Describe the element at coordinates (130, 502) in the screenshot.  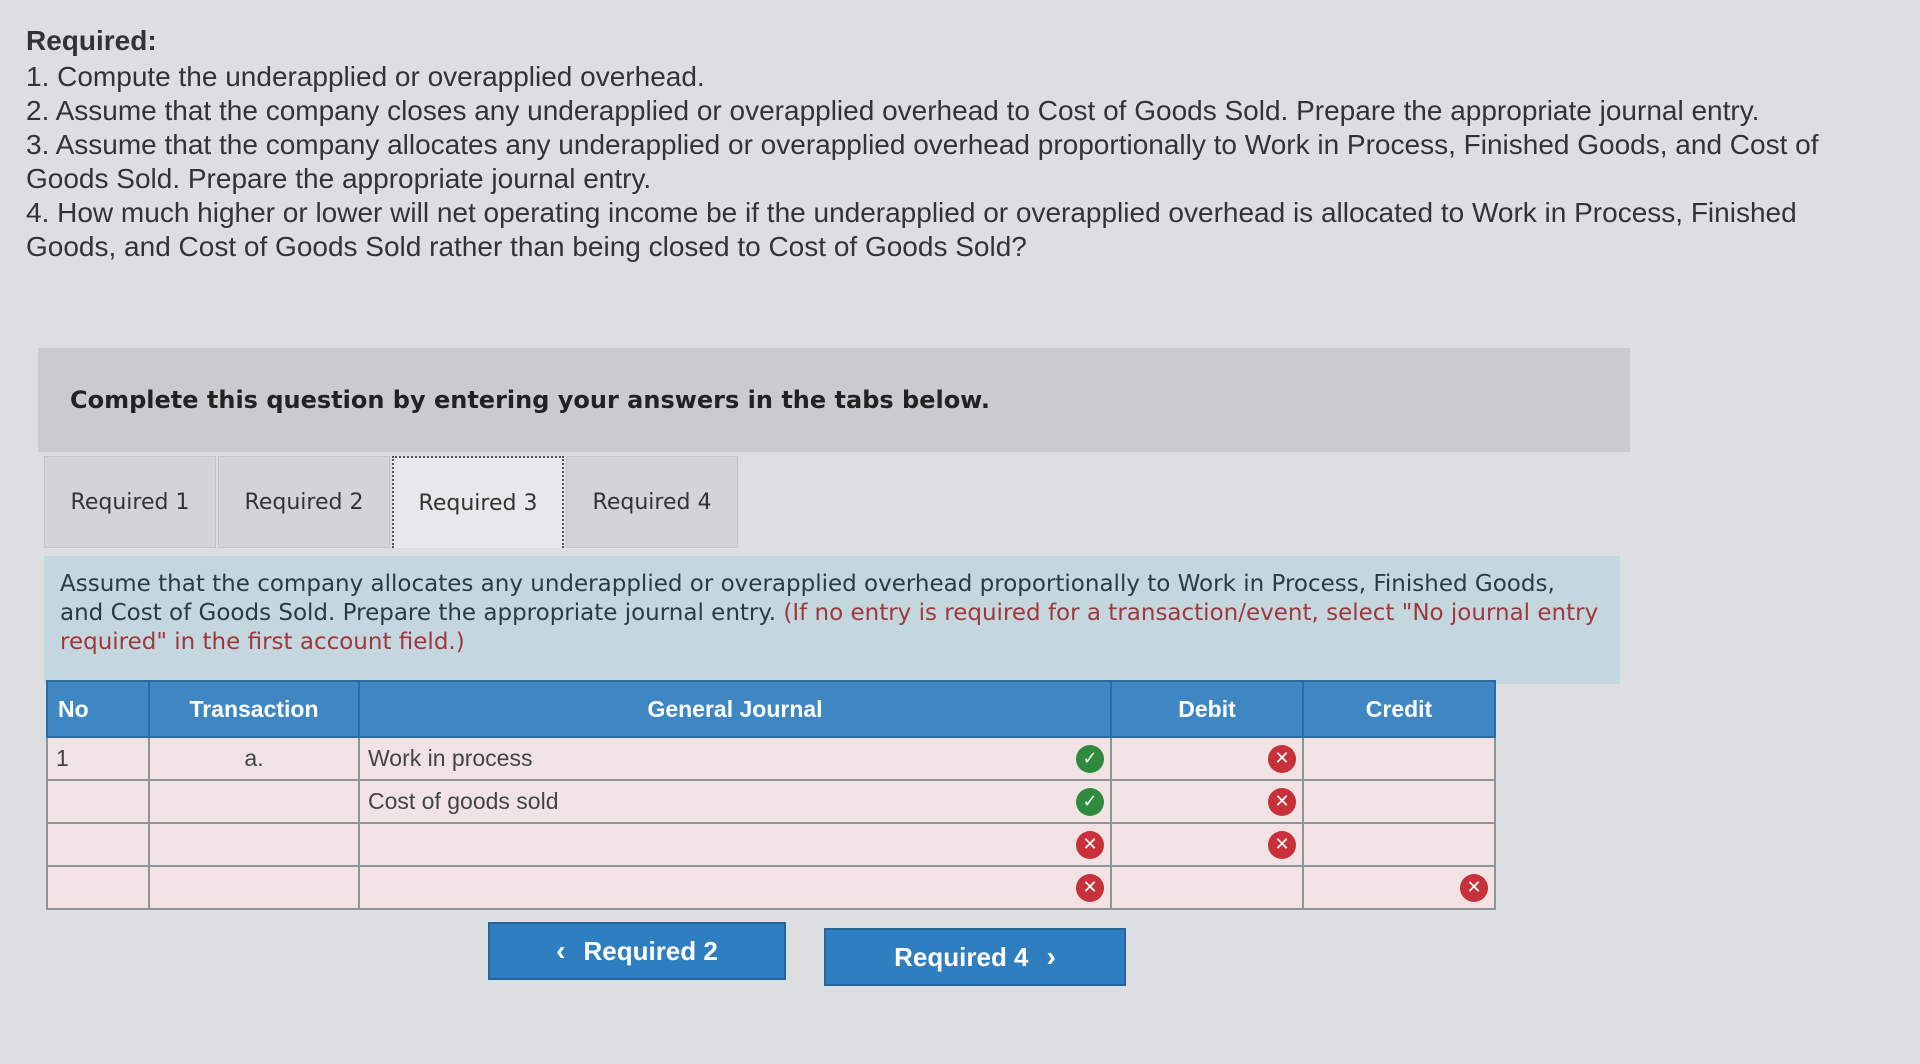
I see `tab-required-1: Required 1` at that location.